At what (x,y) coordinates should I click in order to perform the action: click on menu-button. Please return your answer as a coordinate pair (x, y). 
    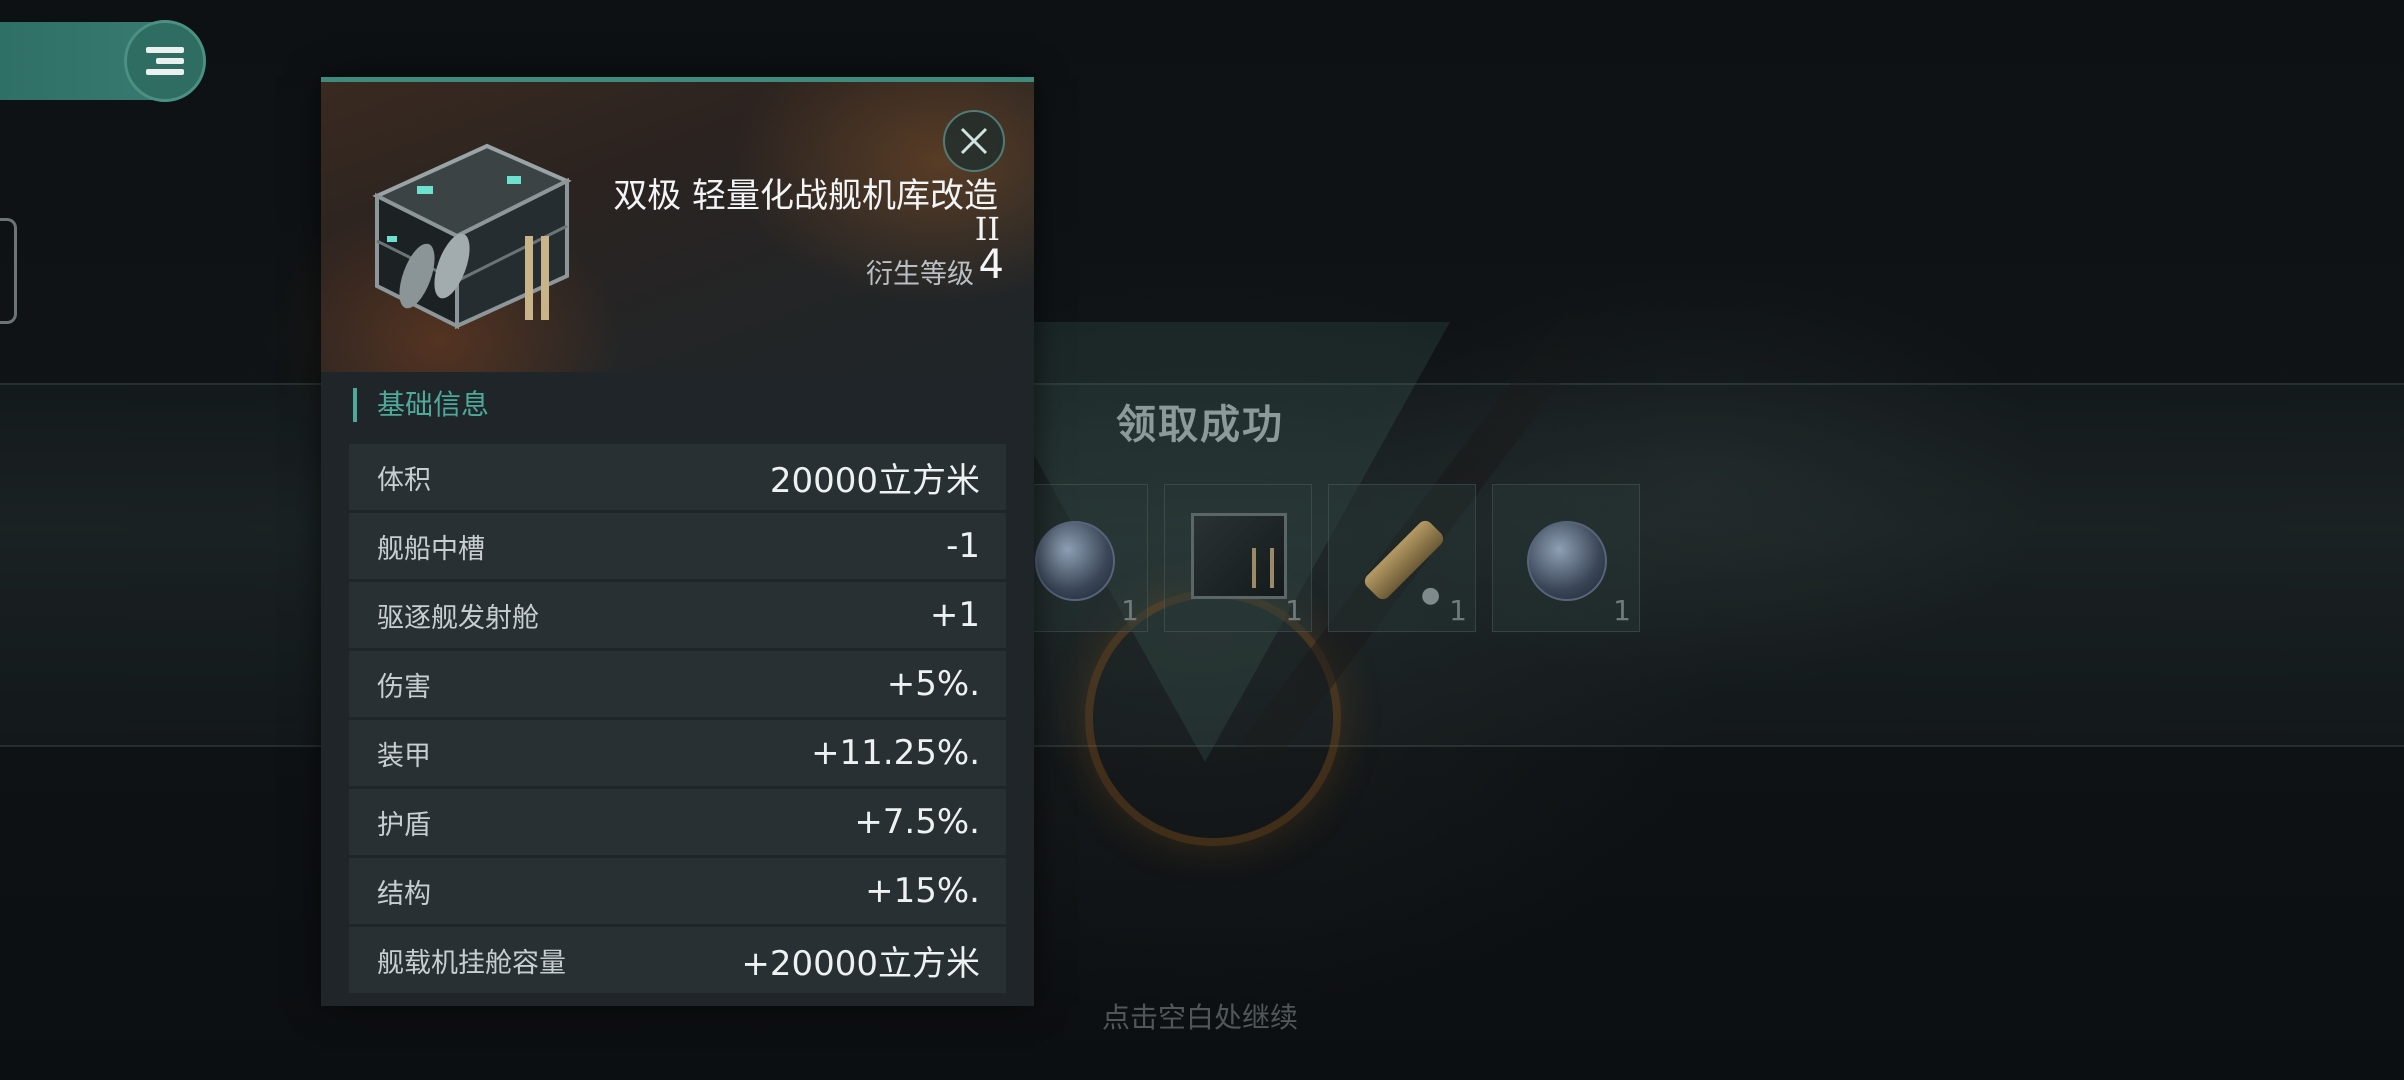
    Looking at the image, I should click on (165, 61).